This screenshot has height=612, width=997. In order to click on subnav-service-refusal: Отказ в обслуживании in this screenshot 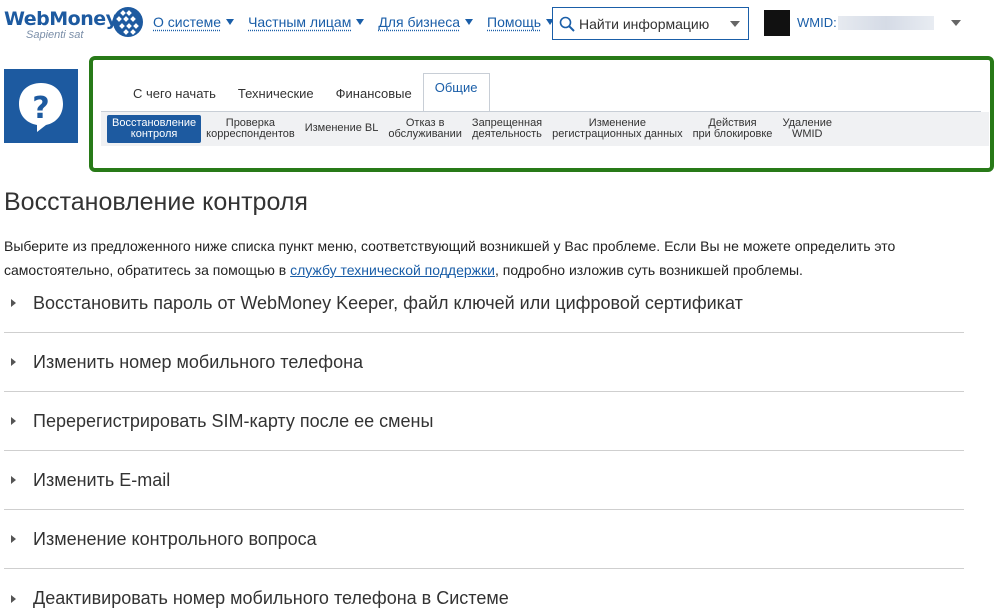, I will do `click(425, 129)`.